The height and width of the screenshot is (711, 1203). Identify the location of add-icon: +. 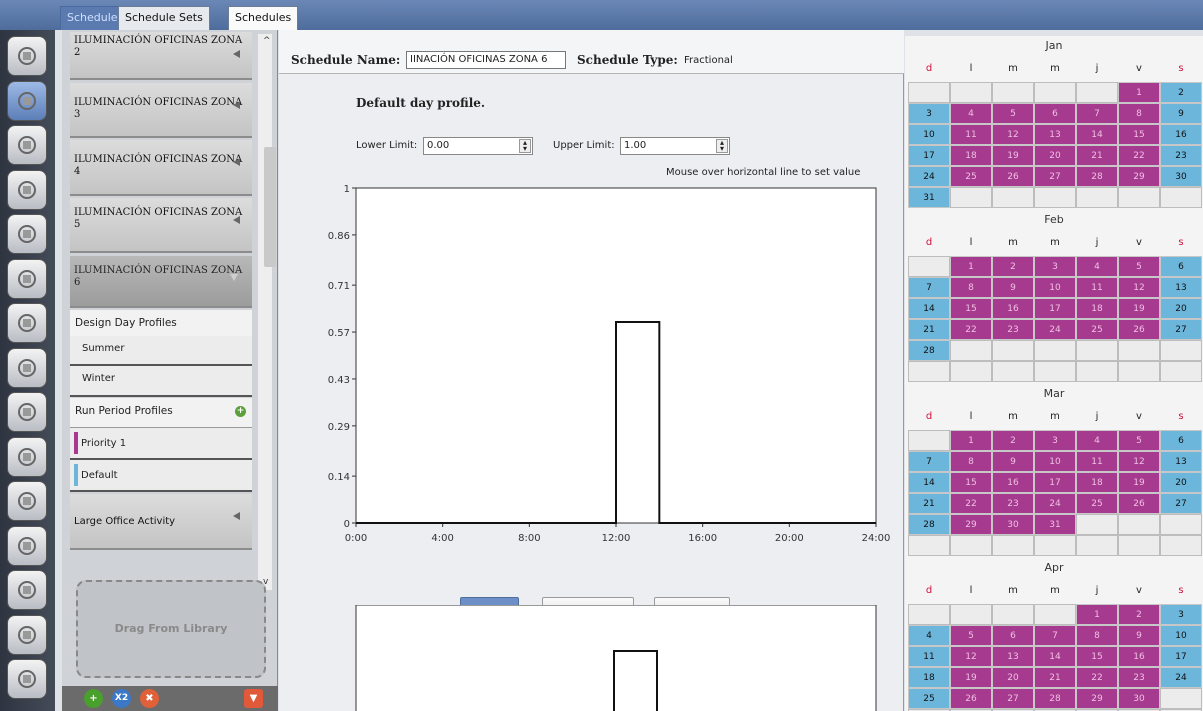
(93, 698).